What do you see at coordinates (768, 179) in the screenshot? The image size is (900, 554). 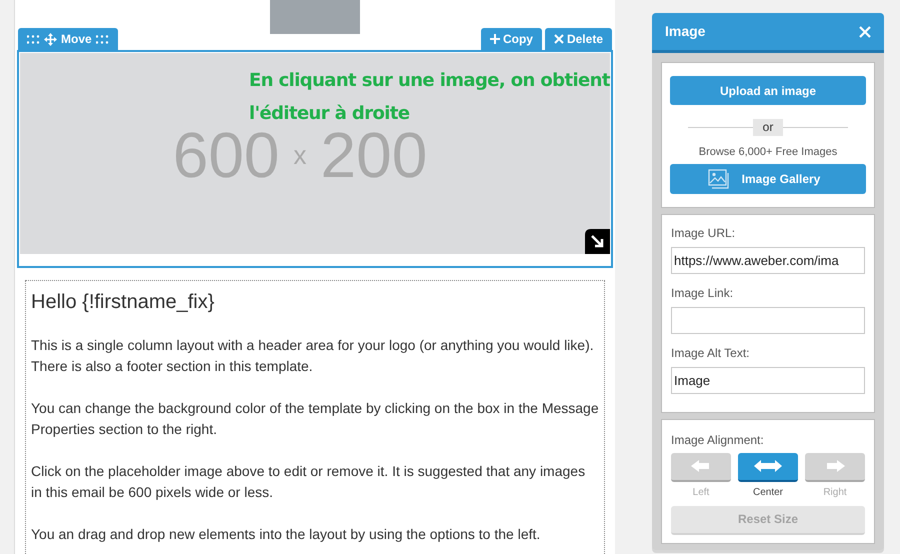 I see `gallery-button: Image Gallery` at bounding box center [768, 179].